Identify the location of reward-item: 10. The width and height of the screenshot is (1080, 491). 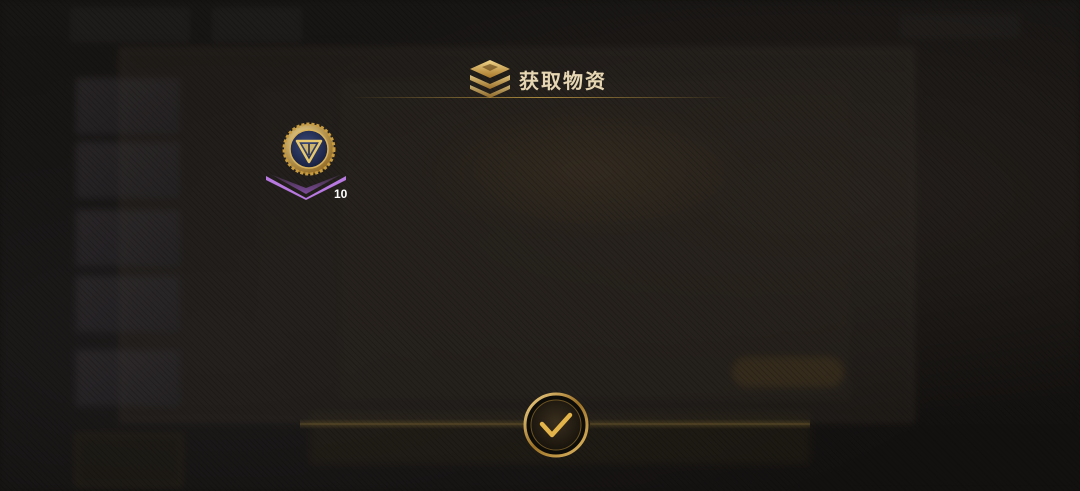
(311, 163).